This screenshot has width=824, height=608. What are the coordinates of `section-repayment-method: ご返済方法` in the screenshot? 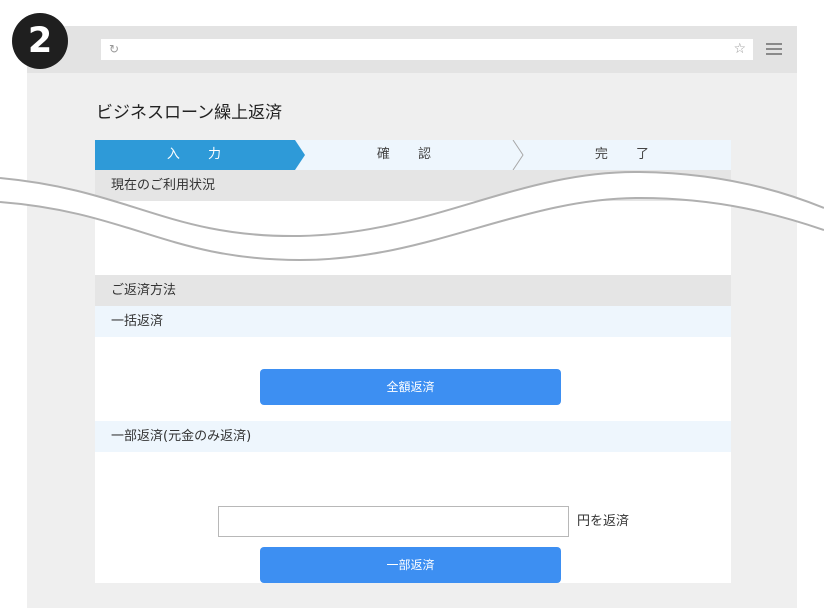 It's located at (413, 290).